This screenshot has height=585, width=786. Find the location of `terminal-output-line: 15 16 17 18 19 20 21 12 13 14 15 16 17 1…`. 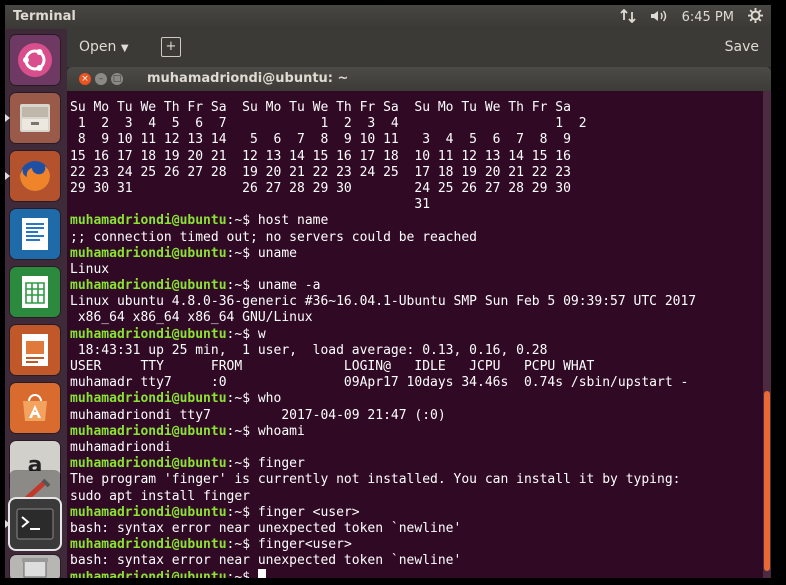

terminal-output-line: 15 16 17 18 19 20 21 12 13 14 15 16 17 1… is located at coordinates (320, 156).